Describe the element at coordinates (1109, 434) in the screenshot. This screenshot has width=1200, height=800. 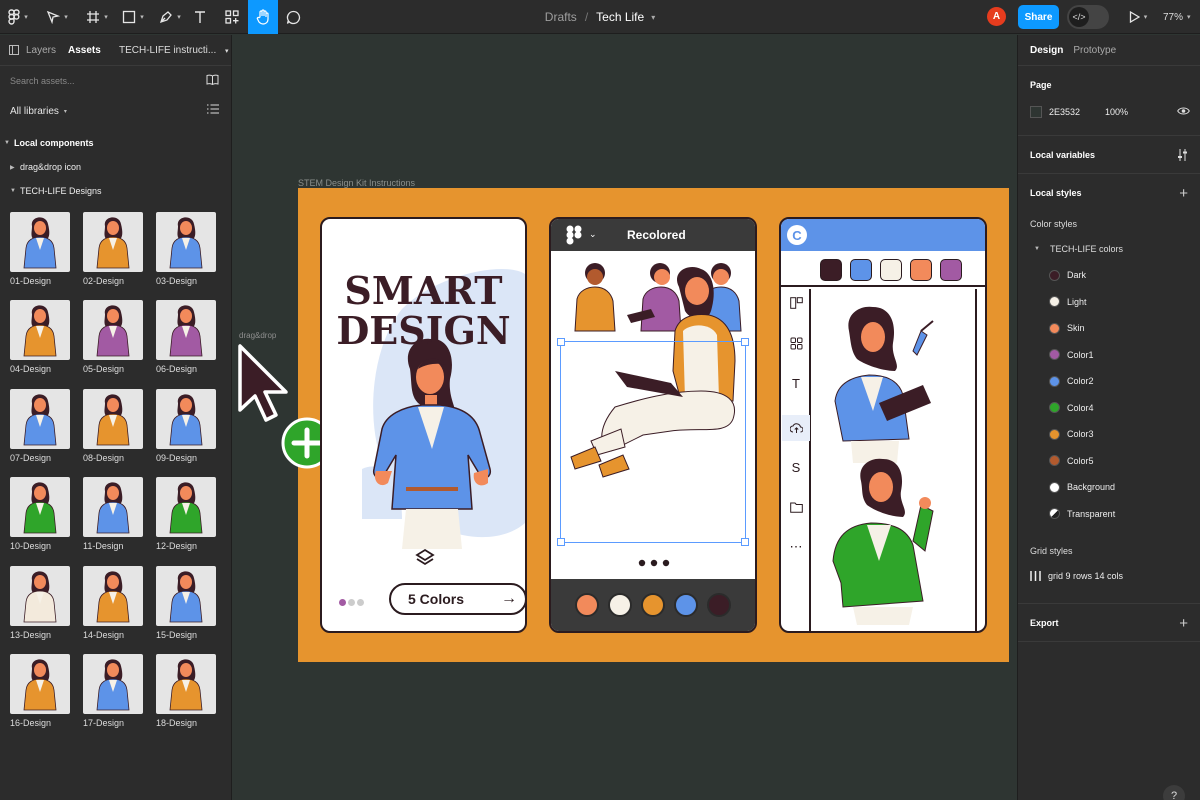
I see `color-style-row: Color3` at that location.